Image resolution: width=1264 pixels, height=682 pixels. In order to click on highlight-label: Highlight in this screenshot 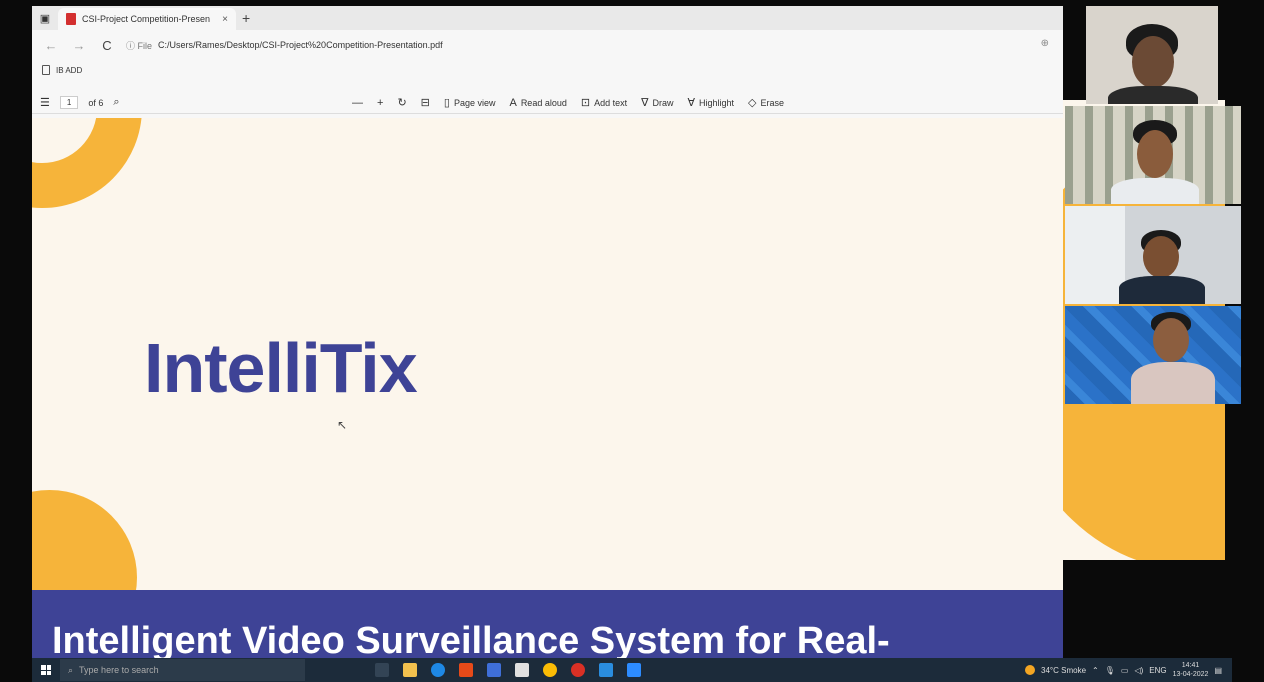, I will do `click(717, 102)`.